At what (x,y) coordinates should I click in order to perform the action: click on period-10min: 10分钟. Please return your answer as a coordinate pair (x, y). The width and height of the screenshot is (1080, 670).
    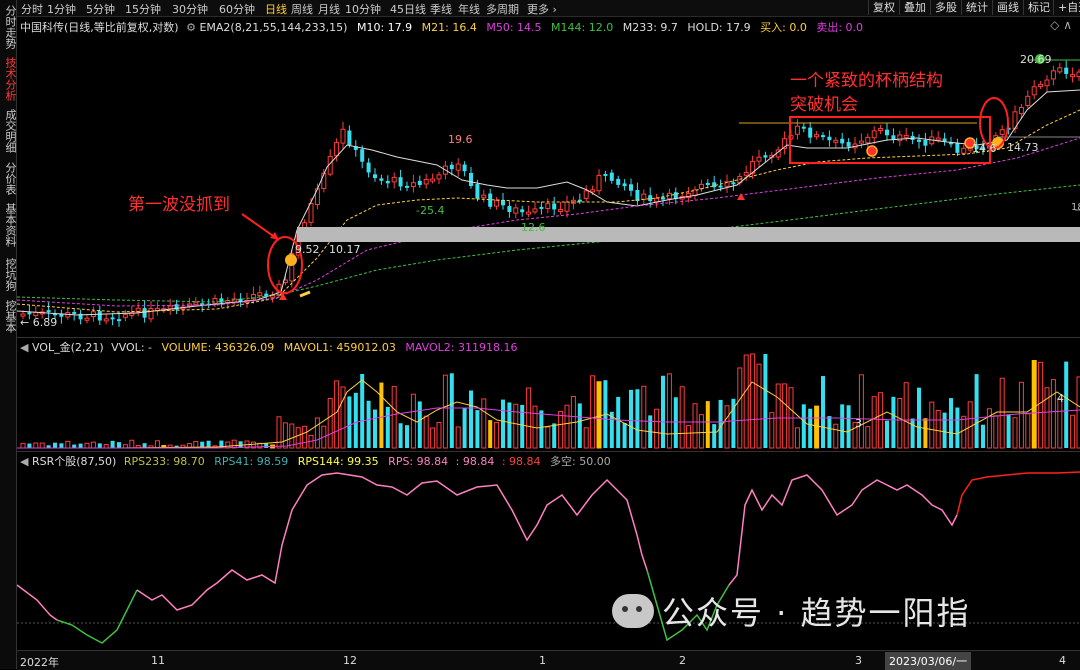
    Looking at the image, I should click on (363, 9).